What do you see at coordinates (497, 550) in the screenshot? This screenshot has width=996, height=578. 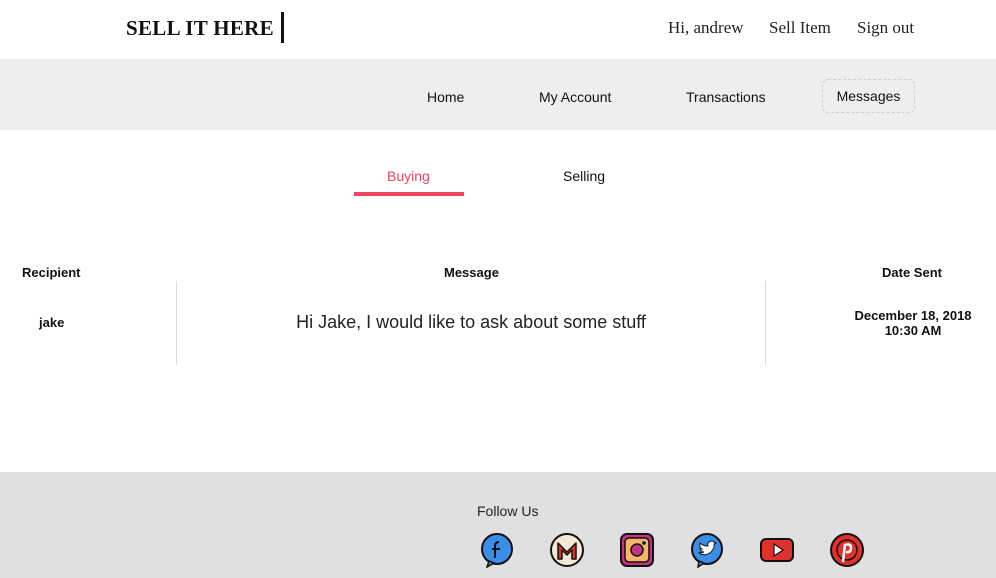 I see `facebook-icon` at bounding box center [497, 550].